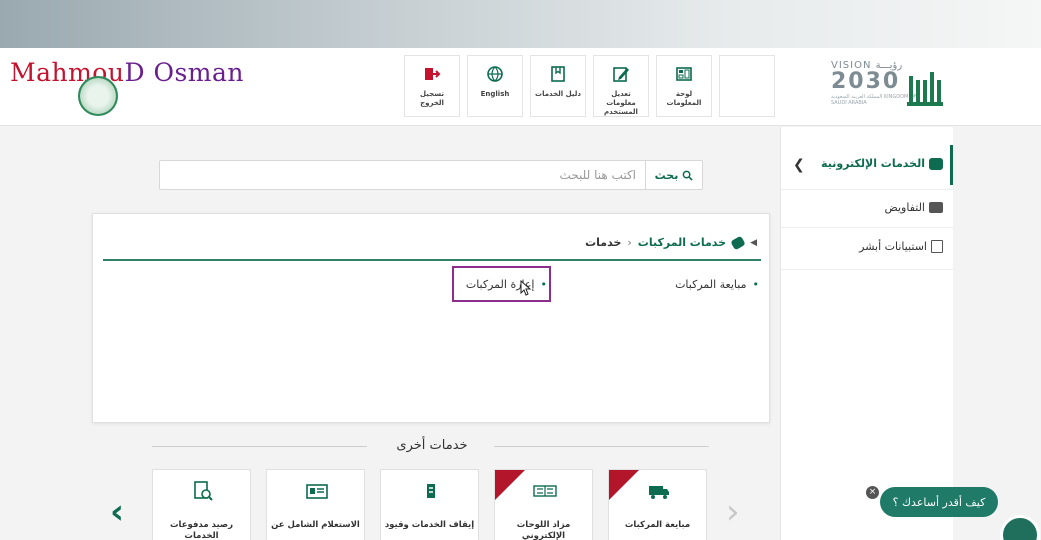 This screenshot has height=540, width=1041. What do you see at coordinates (203, 491) in the screenshot?
I see `receipt-search-icon` at bounding box center [203, 491].